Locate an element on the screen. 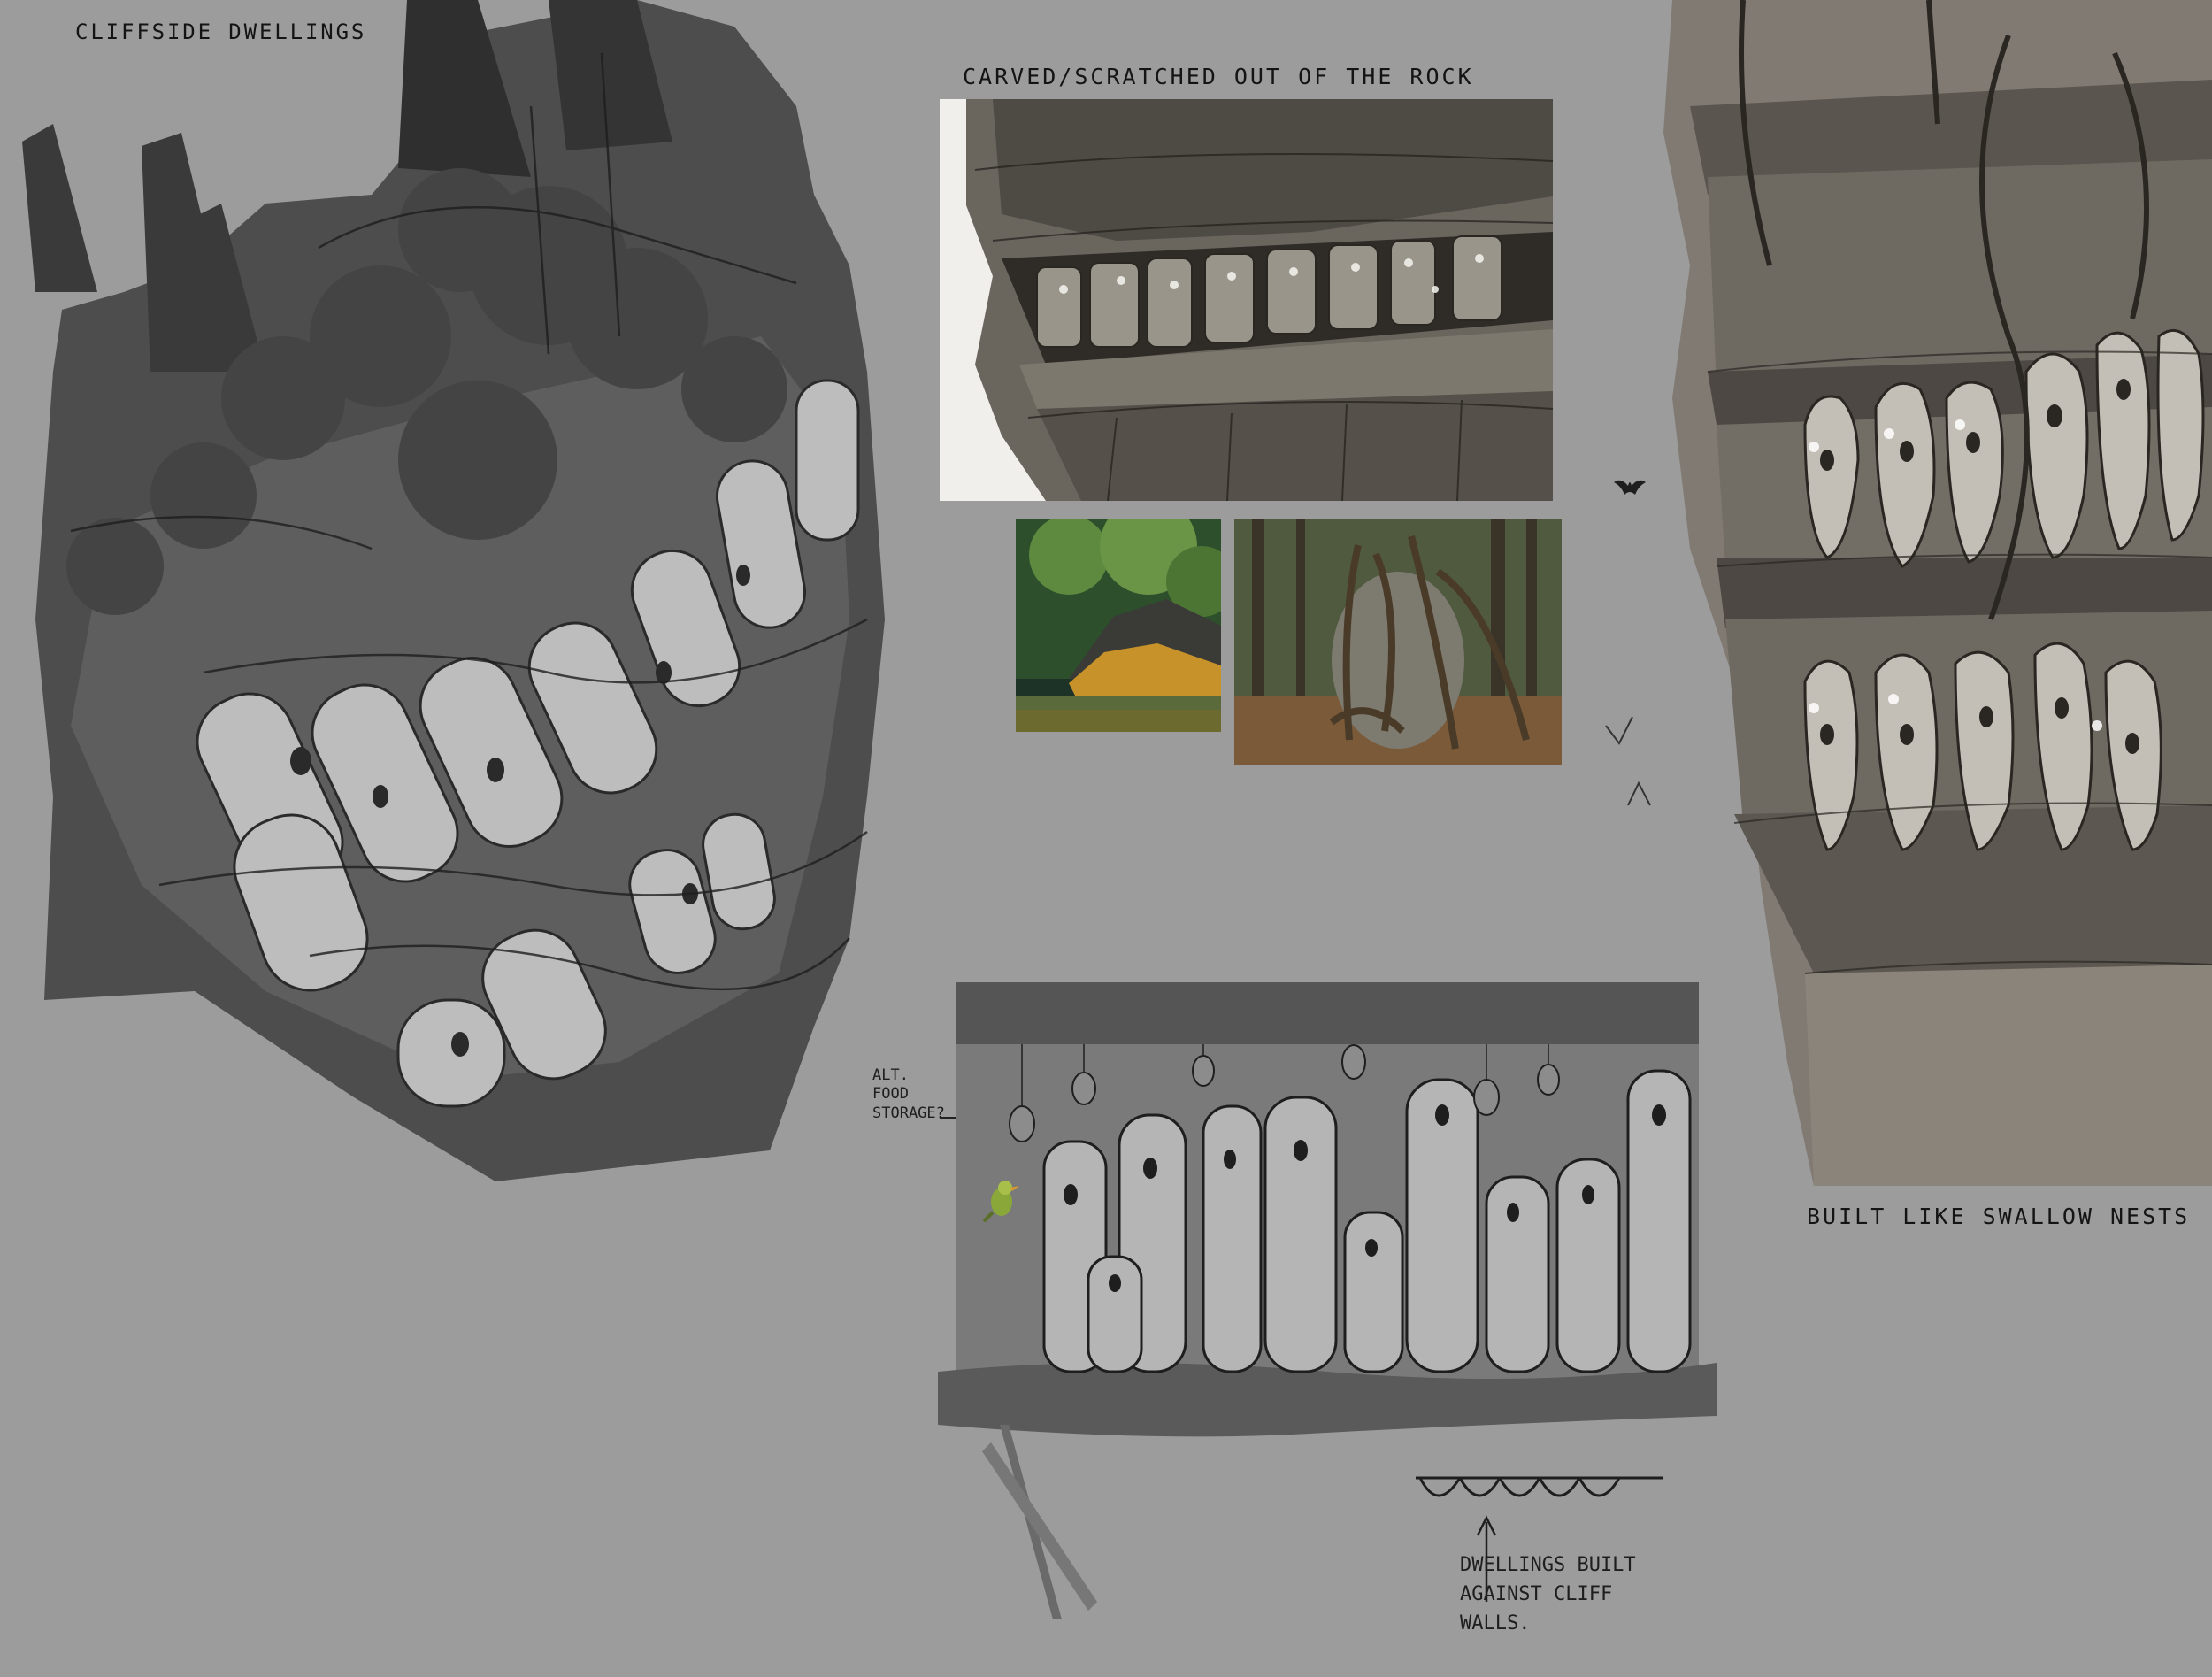 The width and height of the screenshot is (2212, 1677). mossy-rock-lake-photo is located at coordinates (1118, 625).